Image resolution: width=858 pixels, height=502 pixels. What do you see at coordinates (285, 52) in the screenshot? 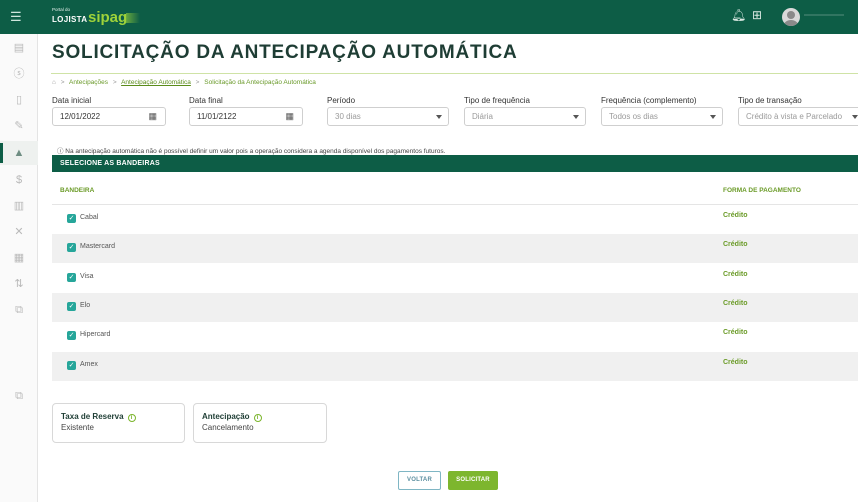
I see `page-title: SOLICITAÇÃO DA ANTECIPAÇÃO AUTOMÁTICA` at bounding box center [285, 52].